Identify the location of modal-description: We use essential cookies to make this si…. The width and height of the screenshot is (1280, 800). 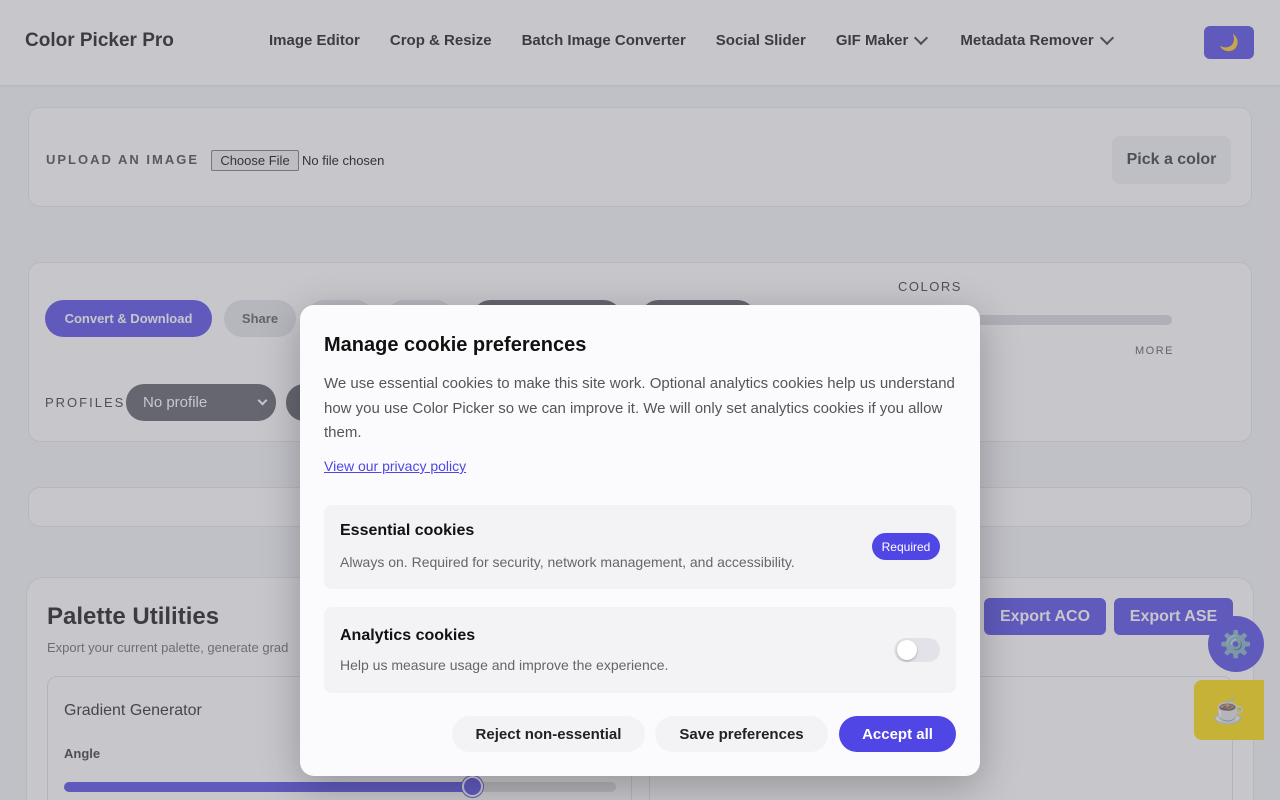
(639, 408).